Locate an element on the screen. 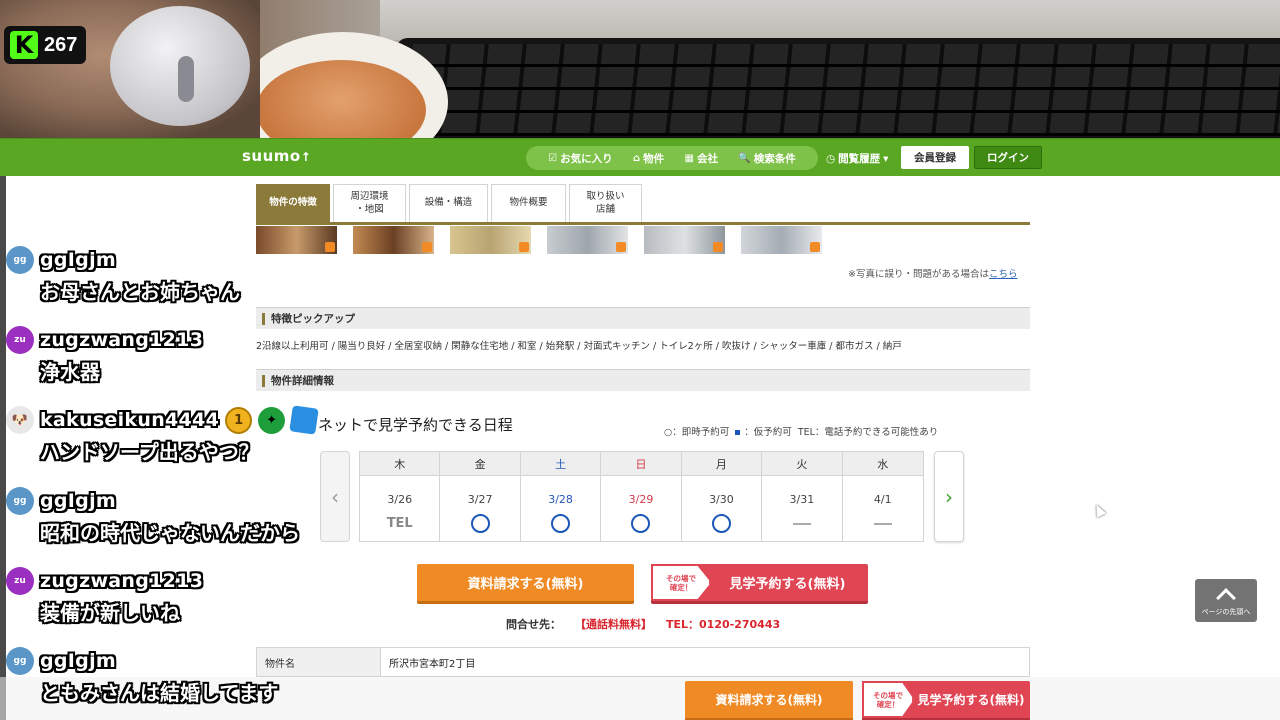 The height and width of the screenshot is (720, 1280). calendar-weekday: 水 is located at coordinates (882, 464).